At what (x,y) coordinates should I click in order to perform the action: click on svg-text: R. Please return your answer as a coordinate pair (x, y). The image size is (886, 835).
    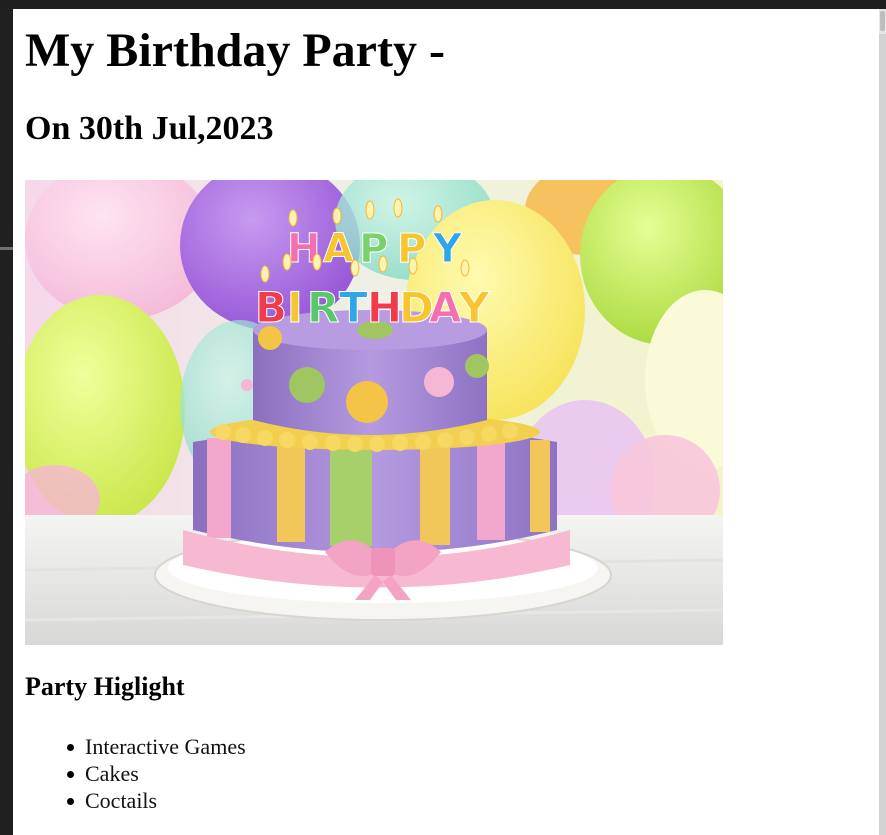
    Looking at the image, I should click on (323, 307).